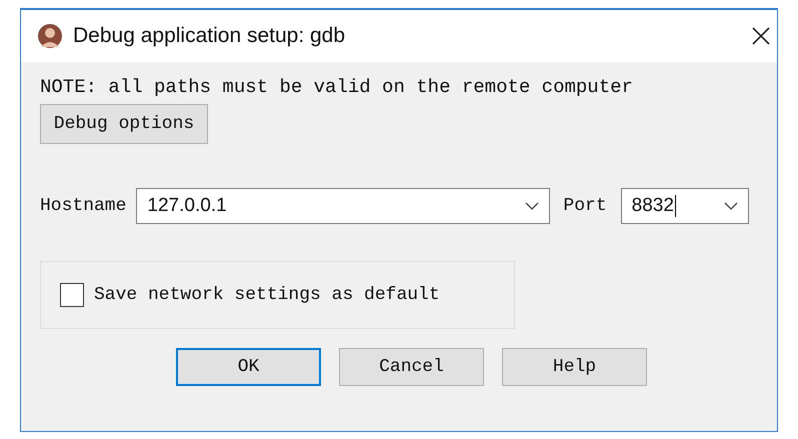  What do you see at coordinates (343, 206) in the screenshot?
I see `hostname-combo: 127.0.0.1` at bounding box center [343, 206].